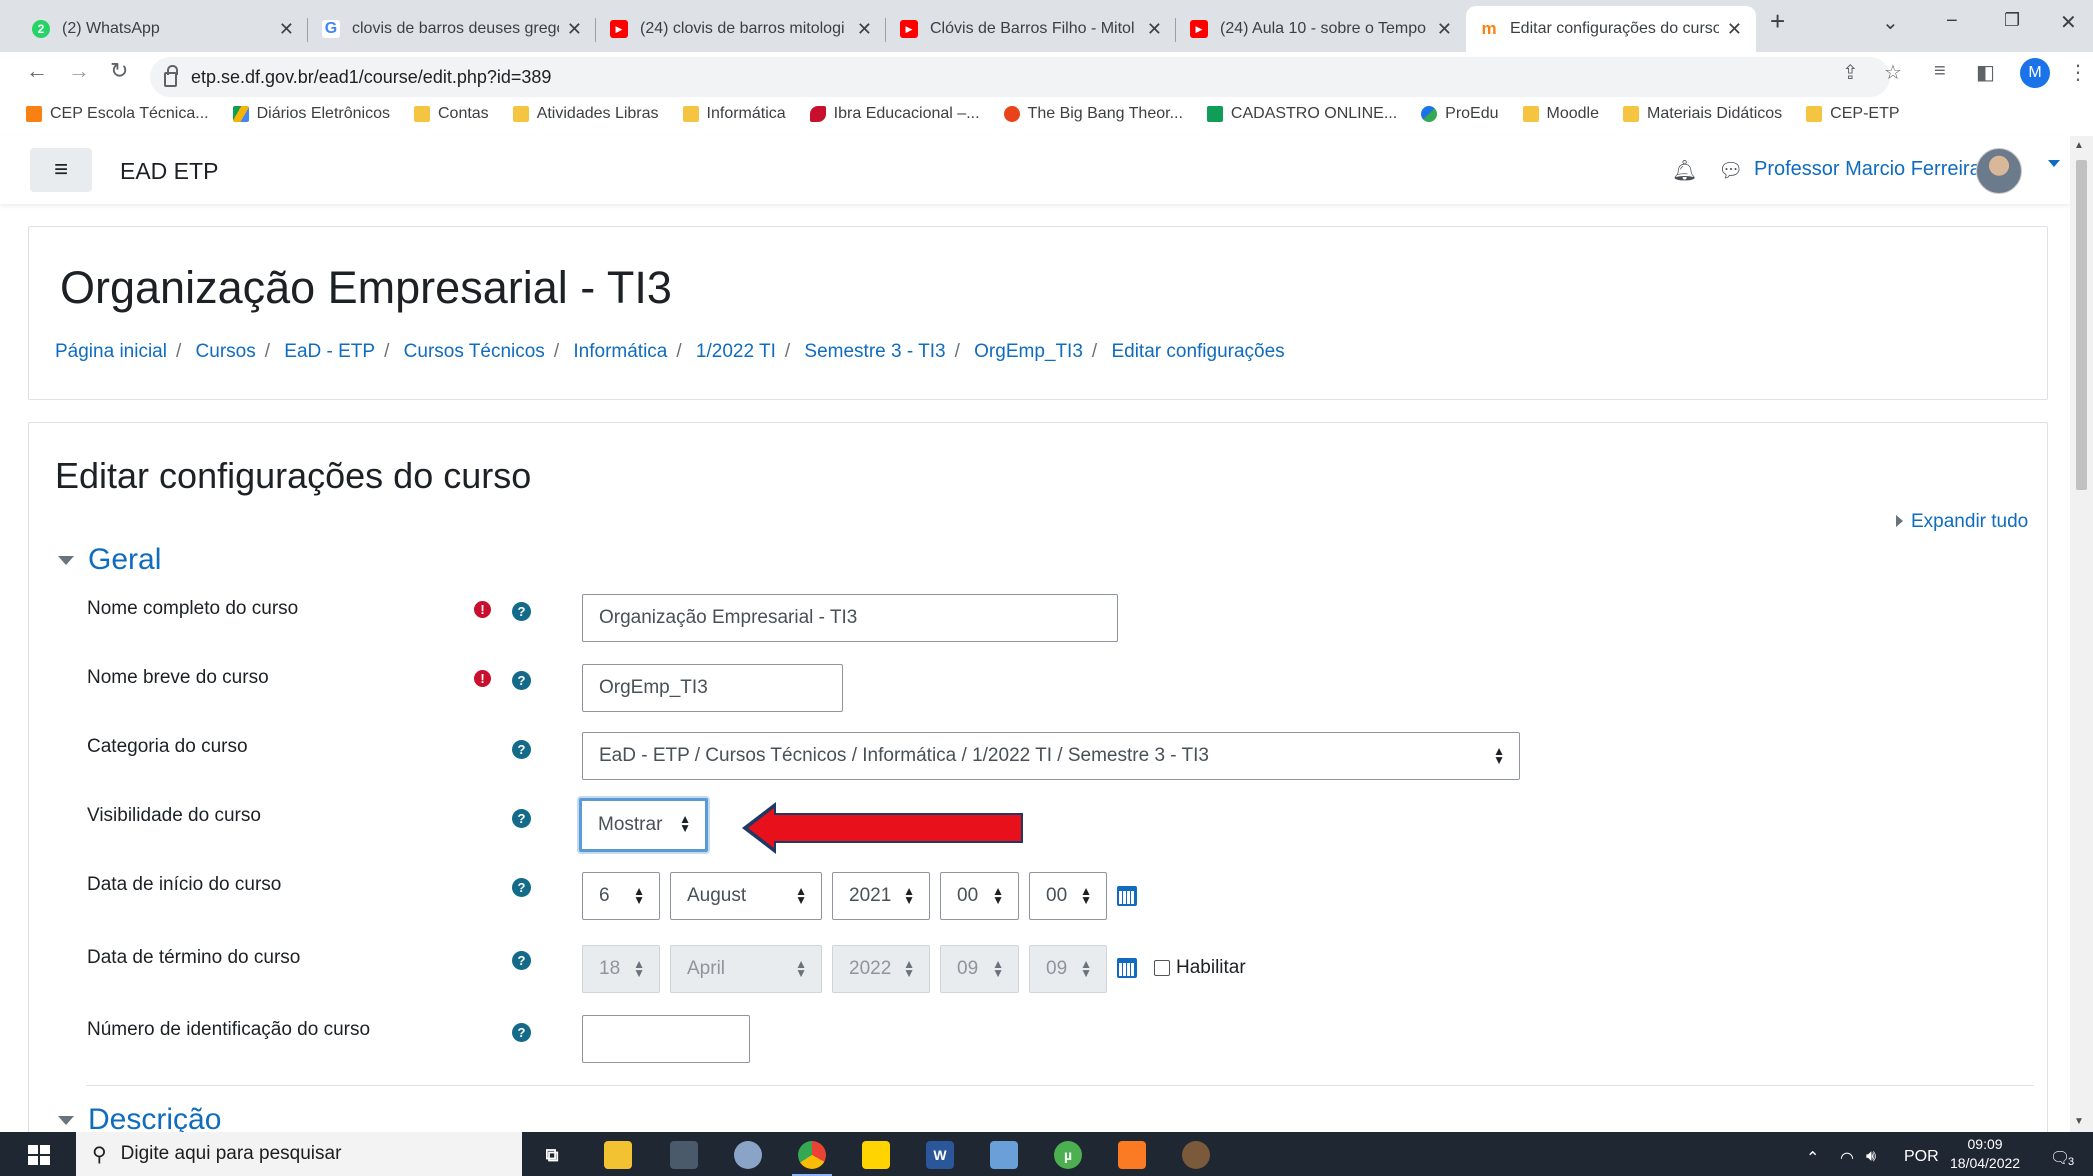  What do you see at coordinates (1321, 29) in the screenshot?
I see `tab-youtube-3: ▶ (24) Aula 10 - sobre o Tempo ✕` at bounding box center [1321, 29].